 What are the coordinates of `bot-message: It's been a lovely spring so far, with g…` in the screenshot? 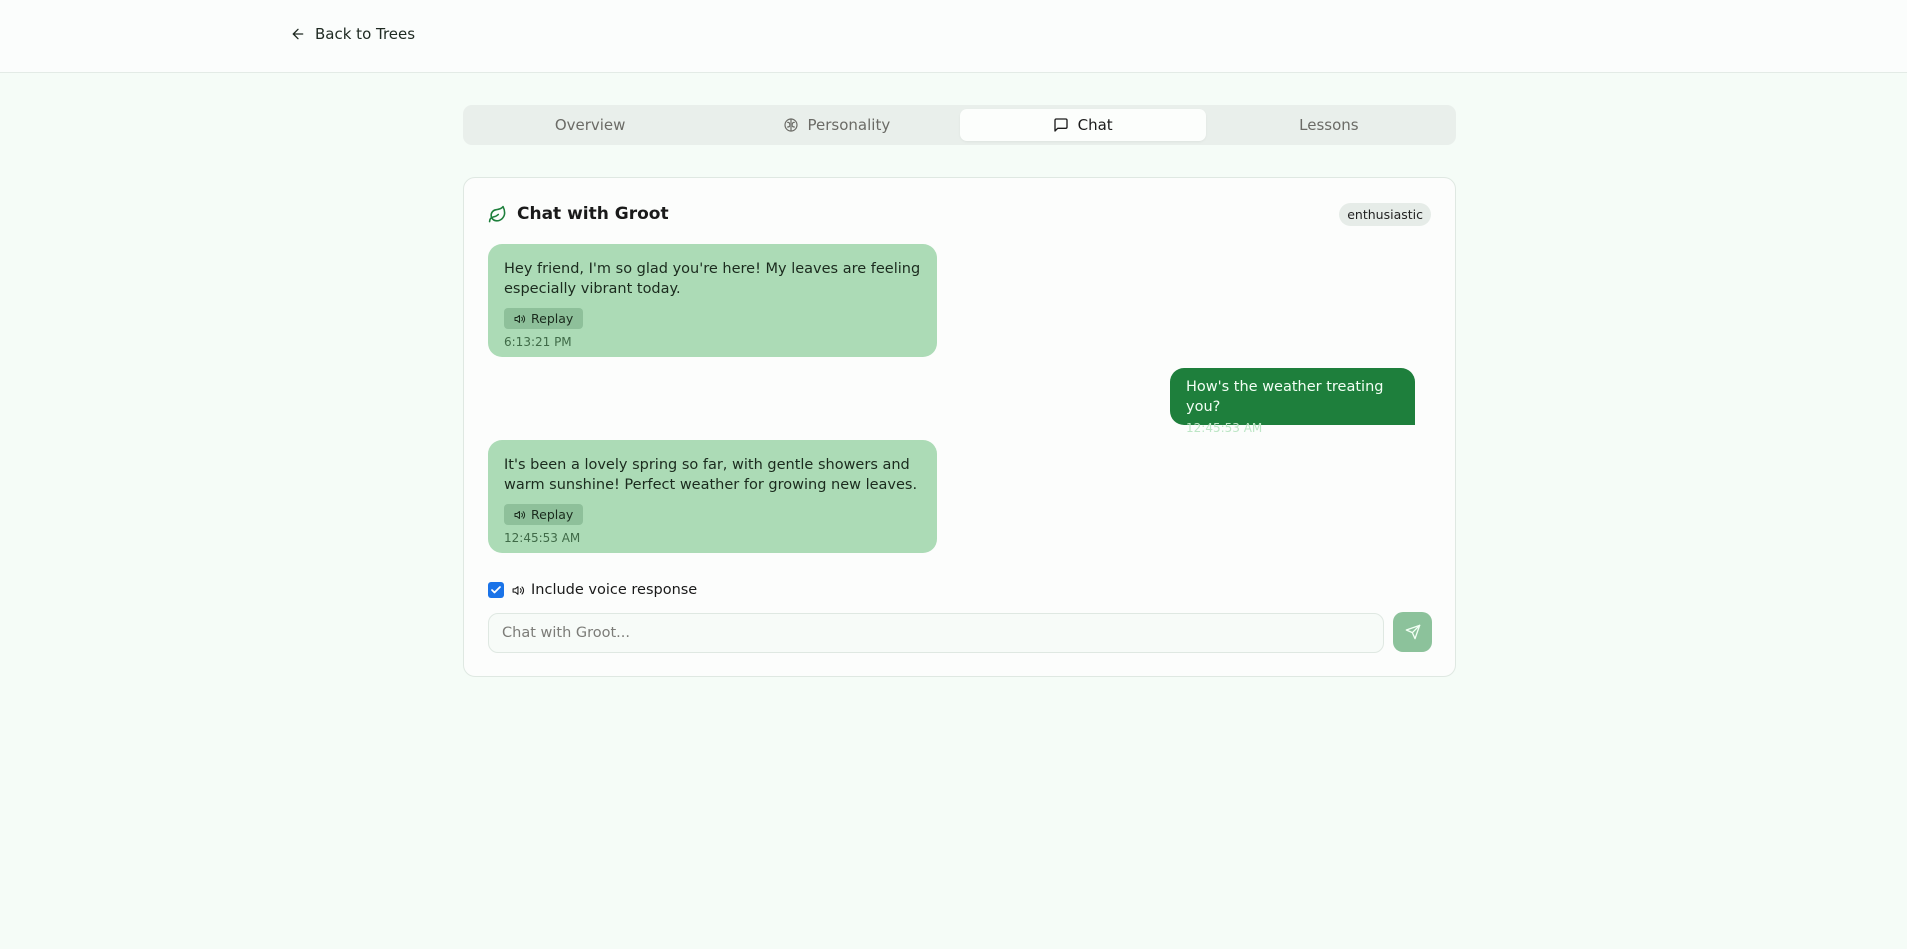 It's located at (712, 496).